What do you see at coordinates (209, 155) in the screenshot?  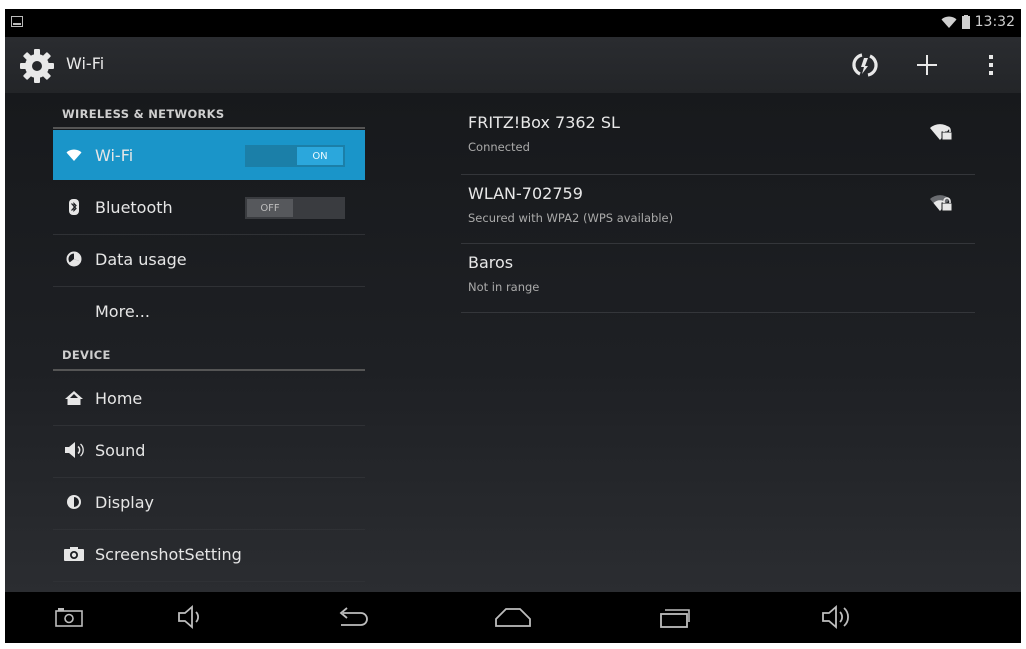 I see `sidebar-item-wifi: Wi-Fi ON` at bounding box center [209, 155].